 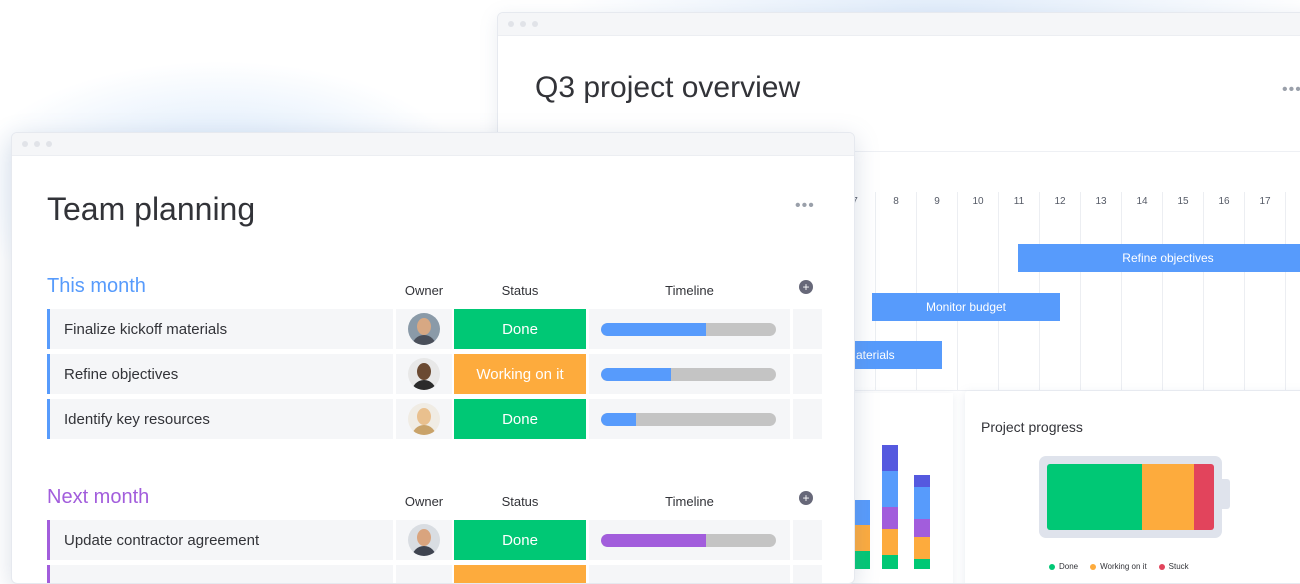 I want to click on table-row-partial, so click(x=434, y=574).